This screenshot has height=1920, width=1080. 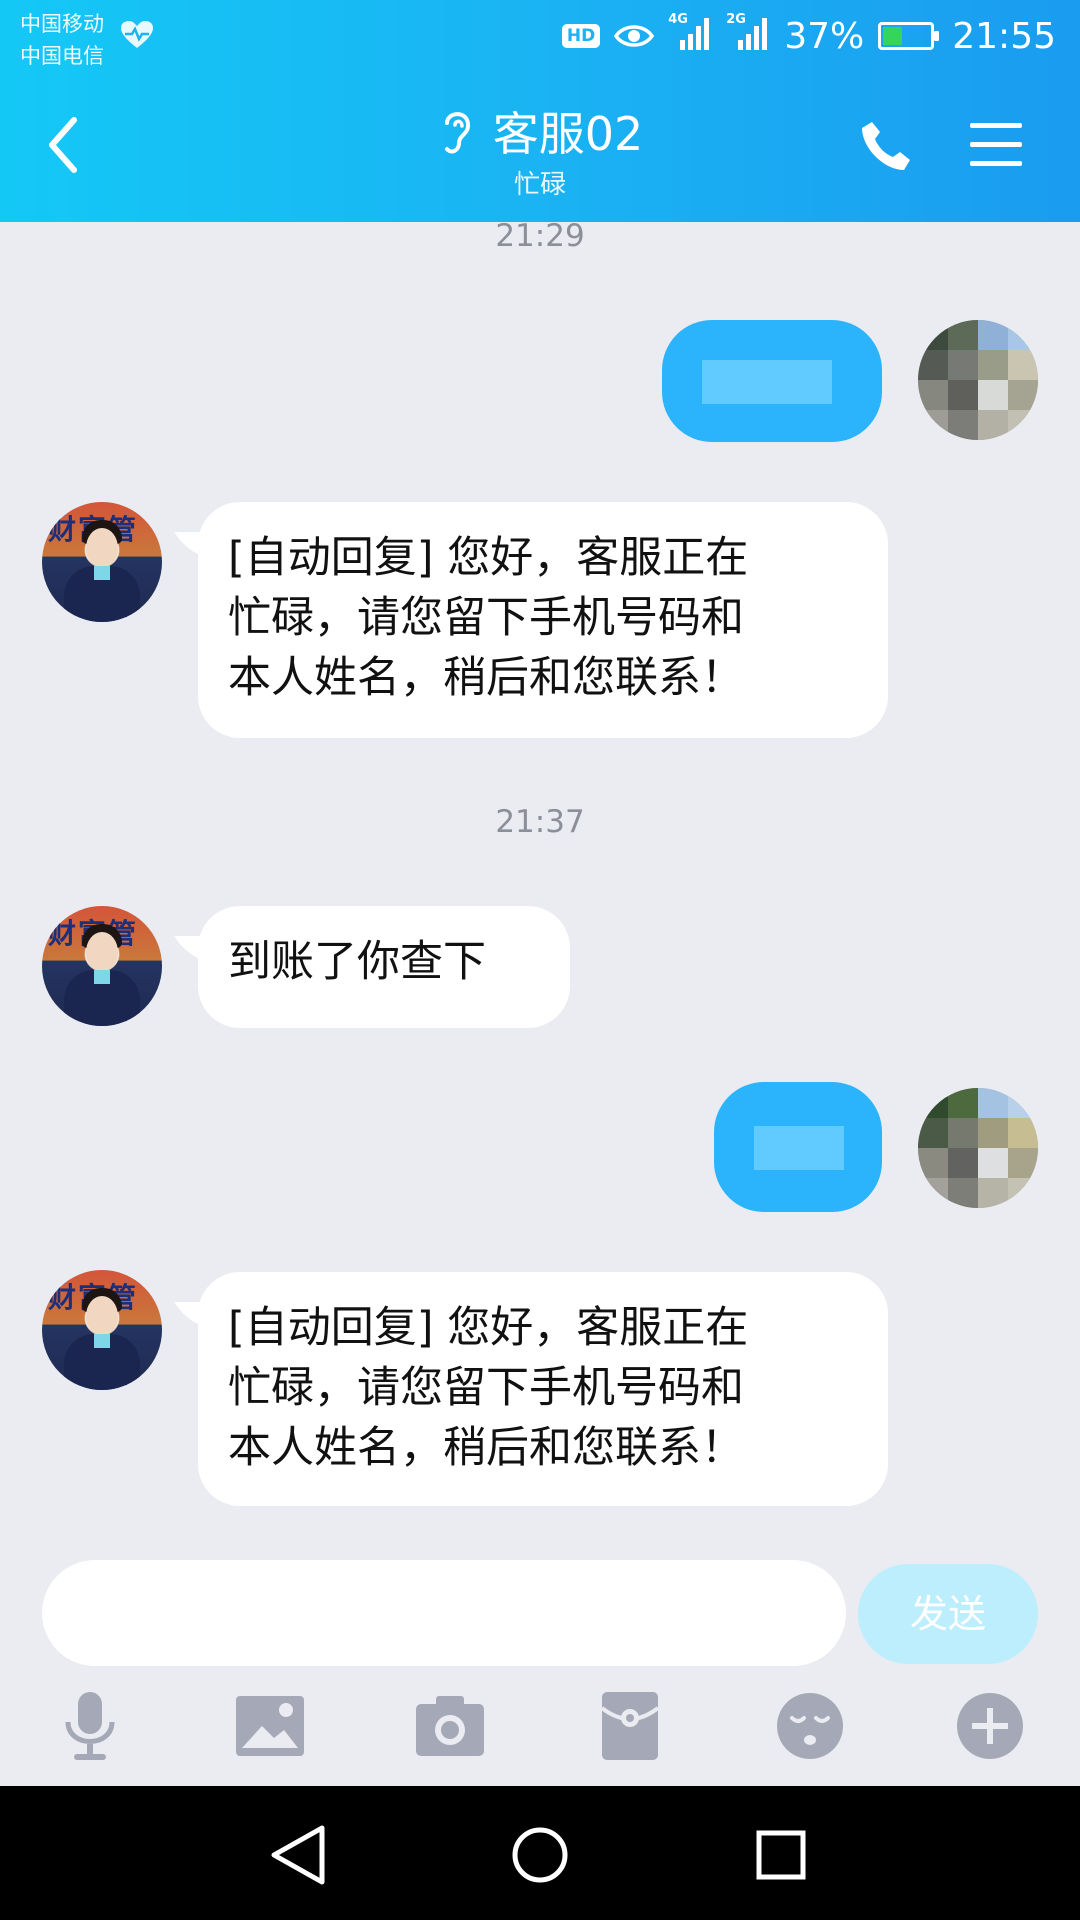 I want to click on hd-badge: HD, so click(x=581, y=36).